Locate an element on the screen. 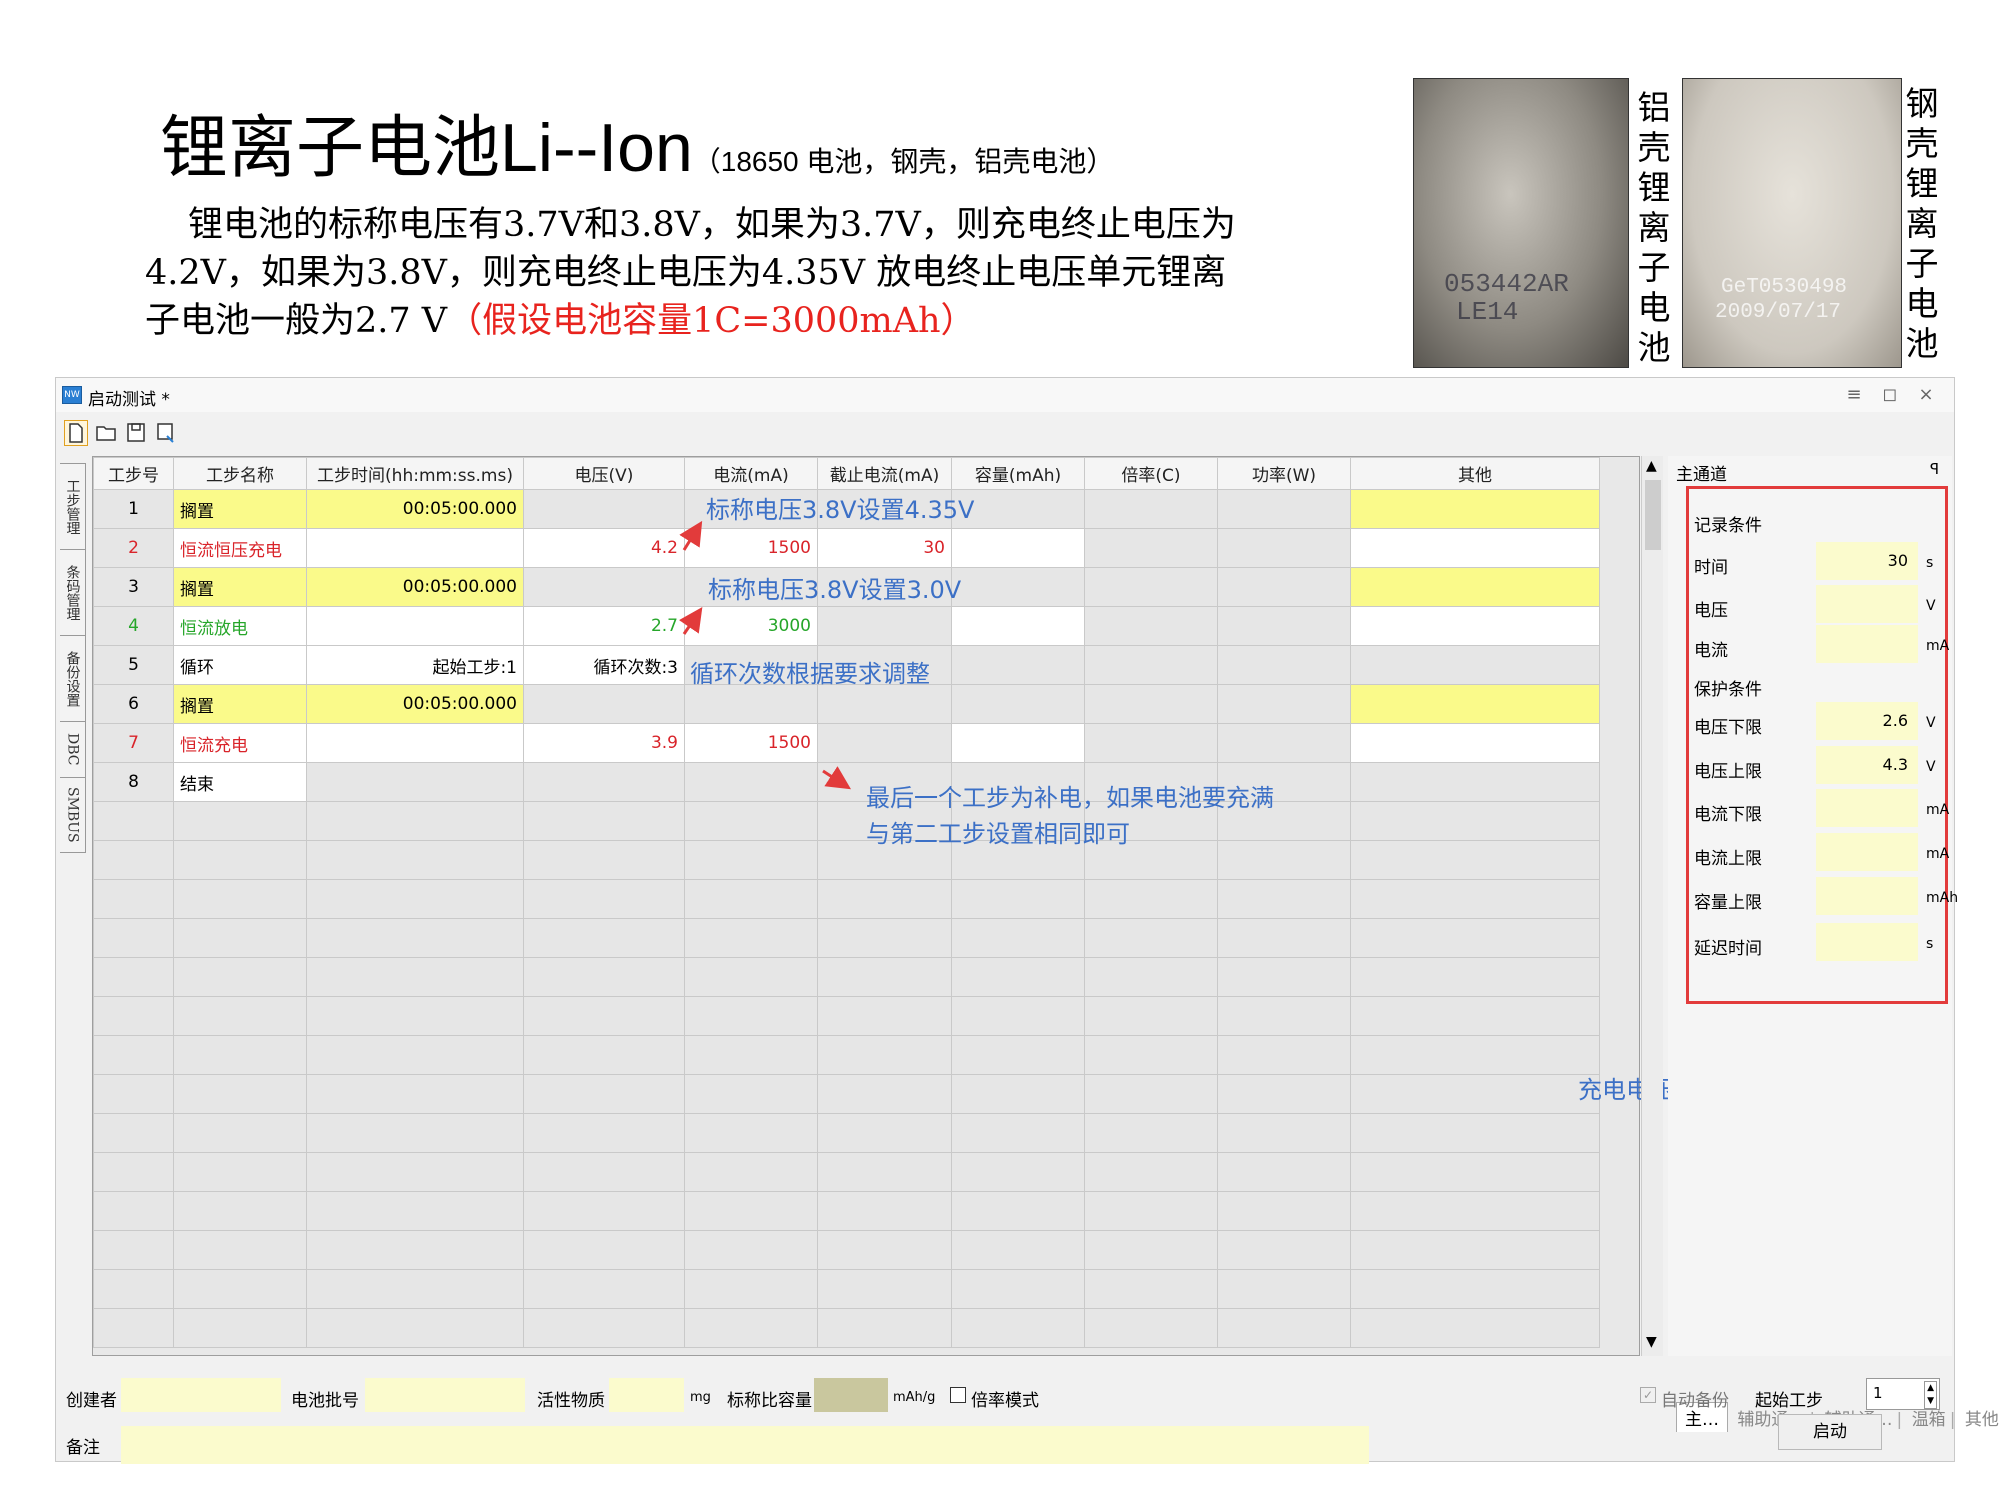 The width and height of the screenshot is (2000, 1500). slide-paragraph-line-3: 子电池一般为2.7 V（假设电池容量1C=3000mAh） is located at coordinates (560, 317).